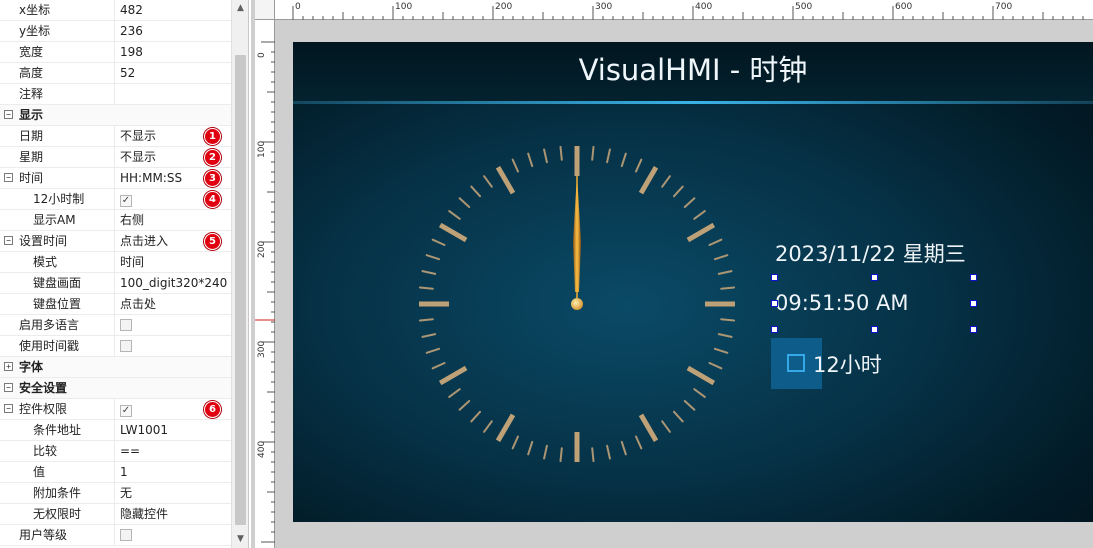  Describe the element at coordinates (115, 136) in the screenshot. I see `property-row: 日期 不显示 1` at that location.